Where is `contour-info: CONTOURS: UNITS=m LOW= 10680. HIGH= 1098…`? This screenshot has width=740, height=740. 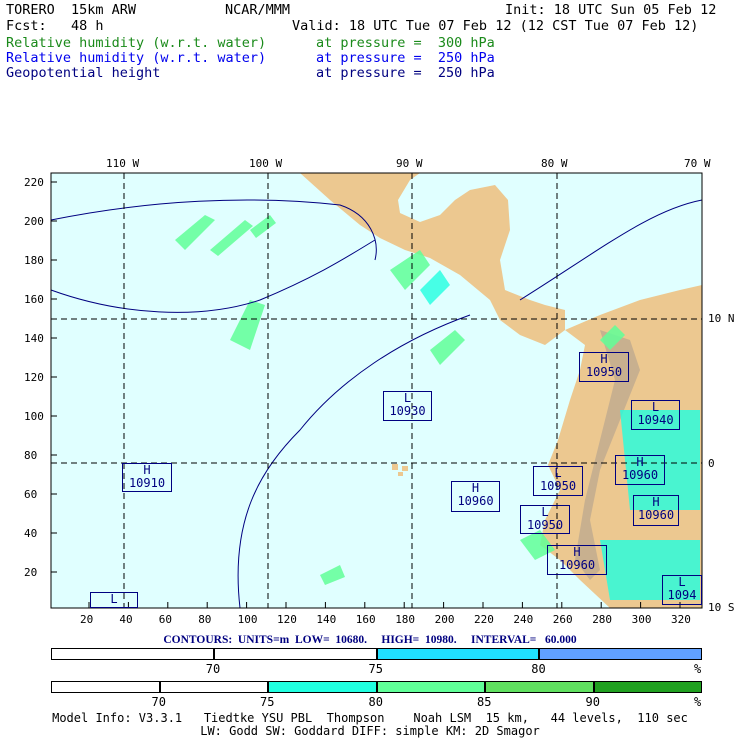
contour-info: CONTOURS: UNITS=m LOW= 10680. HIGH= 1098… is located at coordinates (370, 640).